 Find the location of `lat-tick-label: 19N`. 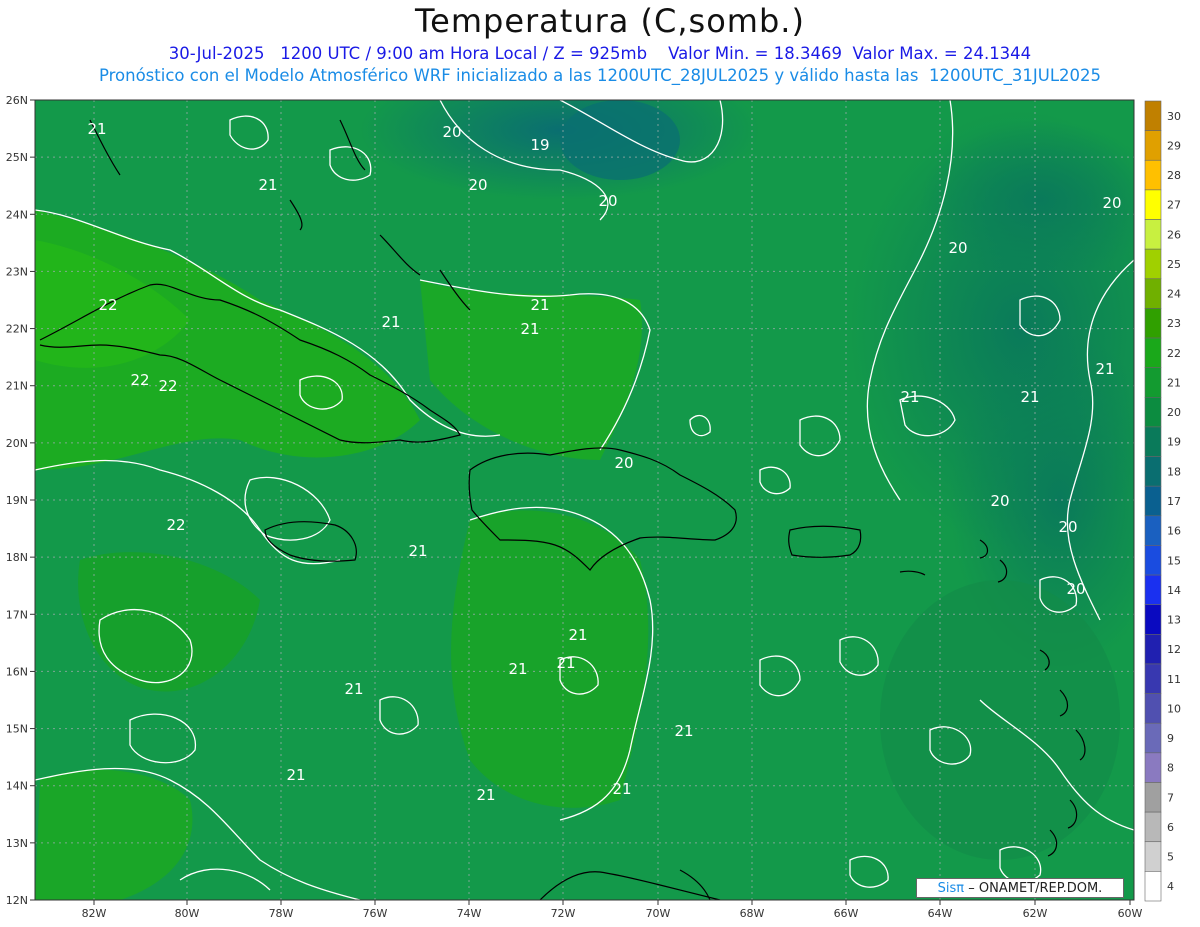

lat-tick-label: 19N is located at coordinates (17, 500).